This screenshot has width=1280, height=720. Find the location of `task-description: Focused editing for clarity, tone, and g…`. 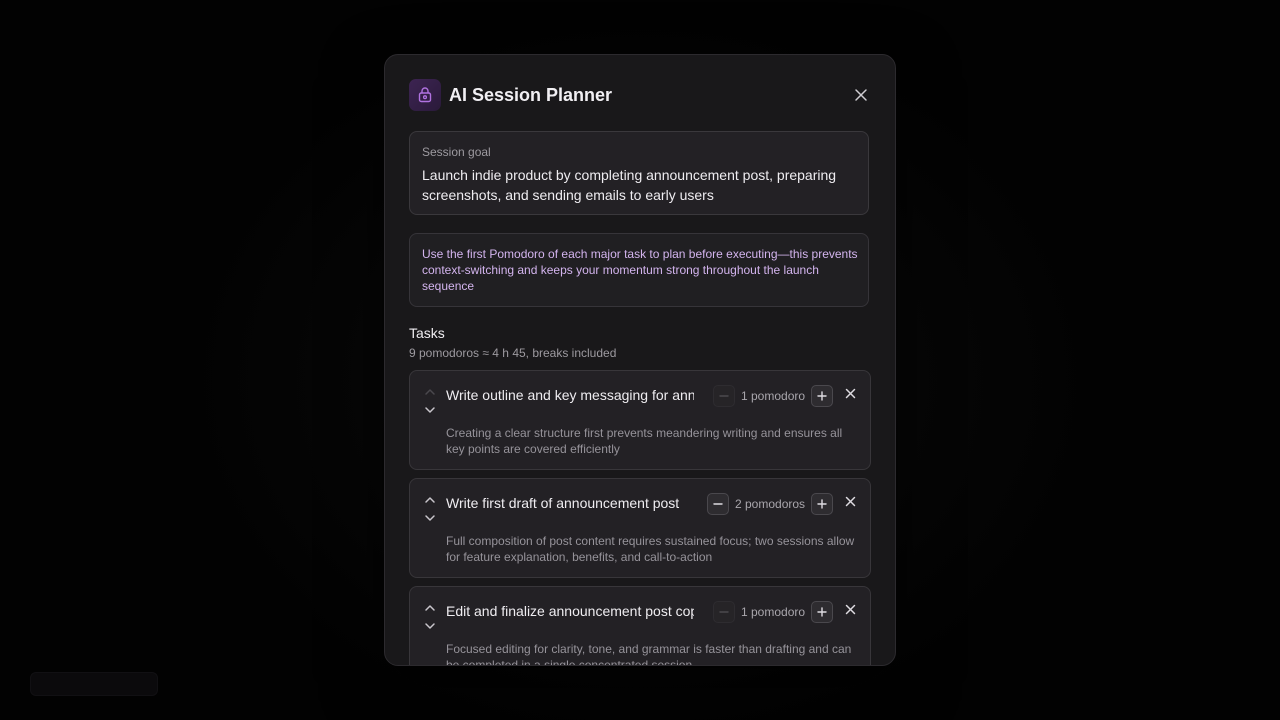

task-description: Focused editing for clarity, tone, and g… is located at coordinates (649, 654).